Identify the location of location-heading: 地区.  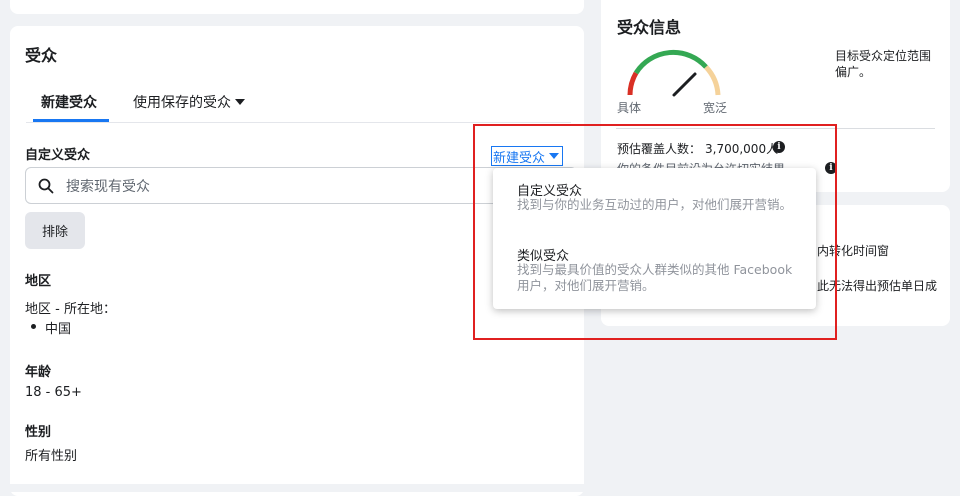
(38, 281).